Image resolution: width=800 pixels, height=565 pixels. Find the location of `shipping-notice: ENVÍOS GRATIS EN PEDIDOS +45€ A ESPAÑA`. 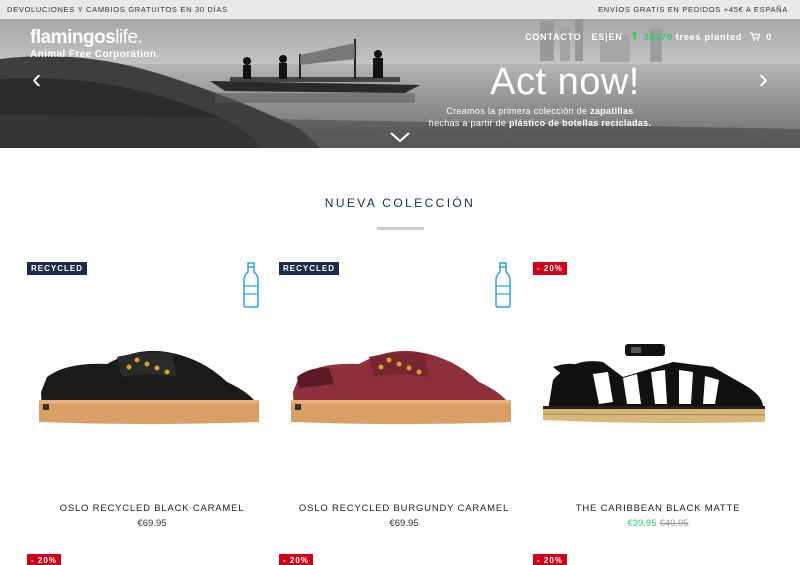

shipping-notice: ENVÍOS GRATIS EN PEDIDOS +45€ A ESPAÑA is located at coordinates (693, 9).